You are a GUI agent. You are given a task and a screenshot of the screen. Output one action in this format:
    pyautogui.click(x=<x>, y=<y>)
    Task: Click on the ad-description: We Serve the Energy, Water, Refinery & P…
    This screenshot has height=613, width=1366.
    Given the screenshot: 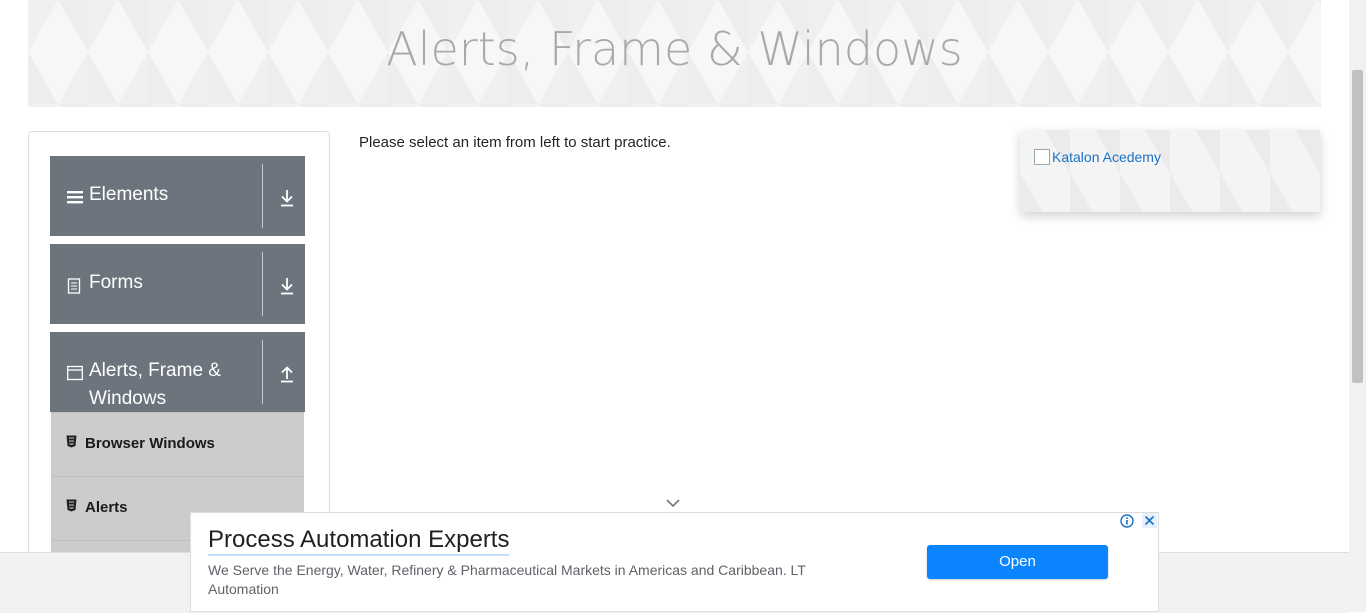 What is the action you would take?
    pyautogui.click(x=507, y=579)
    